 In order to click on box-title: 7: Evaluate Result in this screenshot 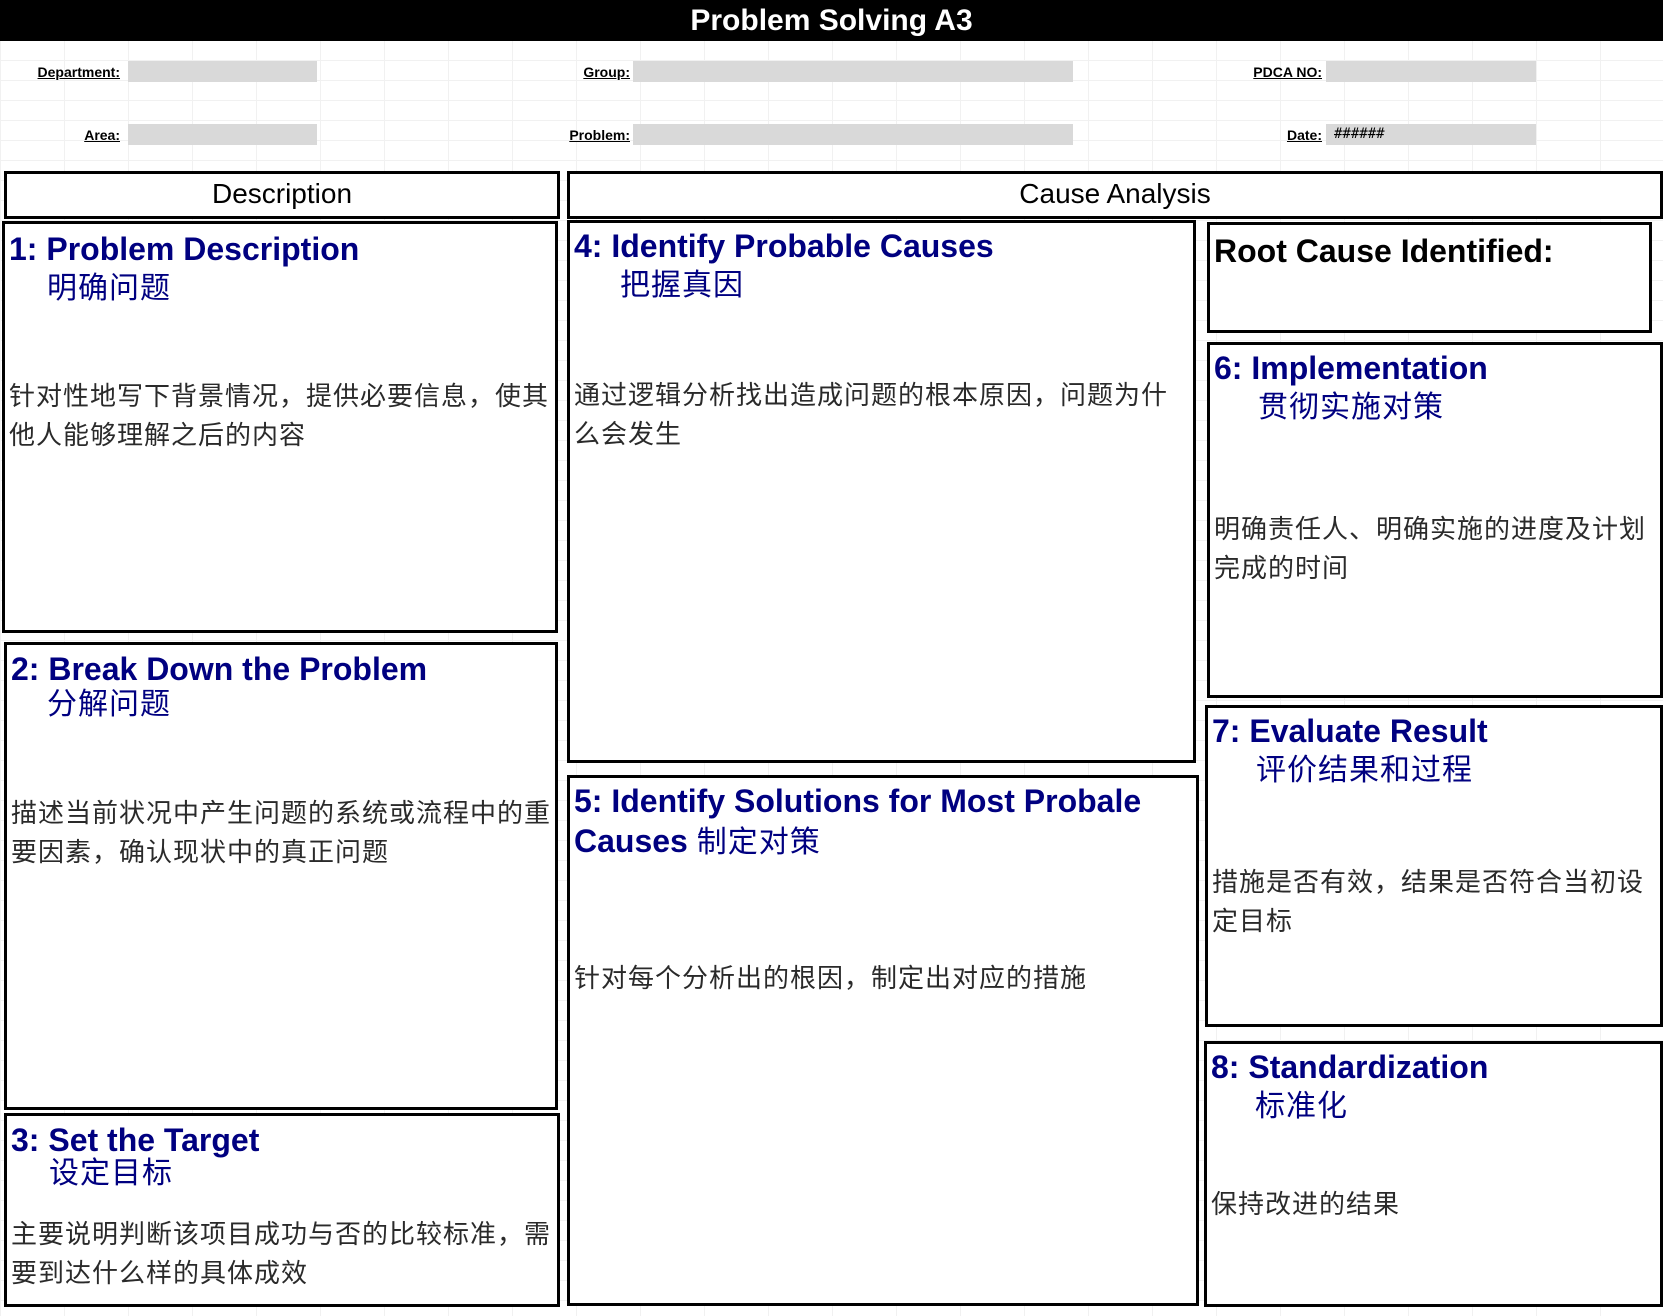, I will do `click(1350, 731)`.